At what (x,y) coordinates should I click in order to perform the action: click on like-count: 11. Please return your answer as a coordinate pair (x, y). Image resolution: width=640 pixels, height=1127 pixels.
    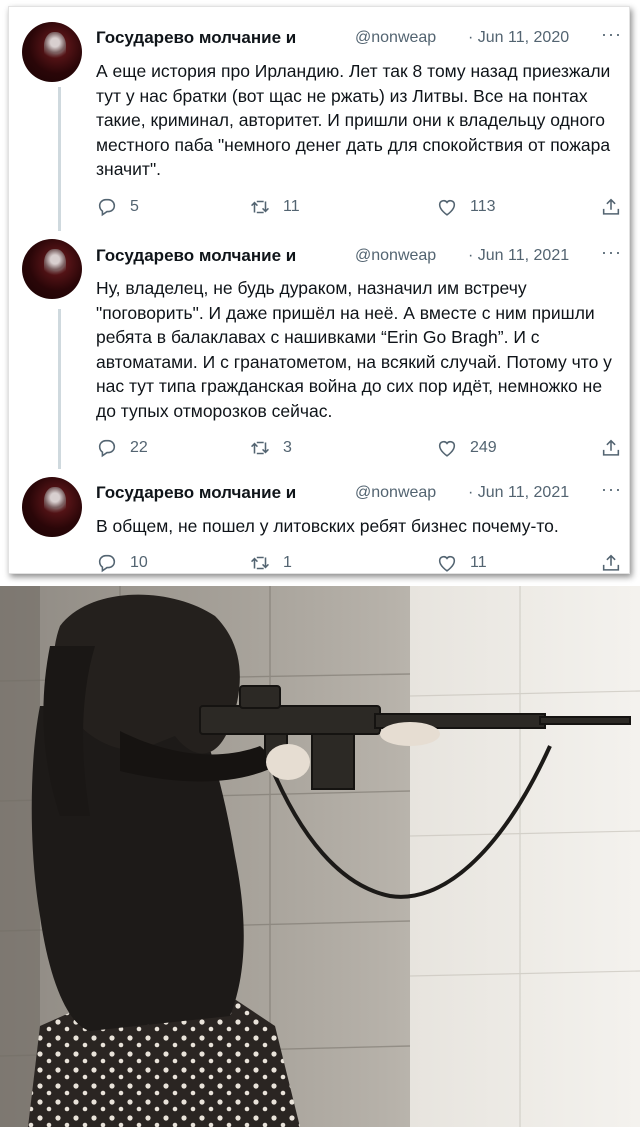
    Looking at the image, I should click on (478, 562).